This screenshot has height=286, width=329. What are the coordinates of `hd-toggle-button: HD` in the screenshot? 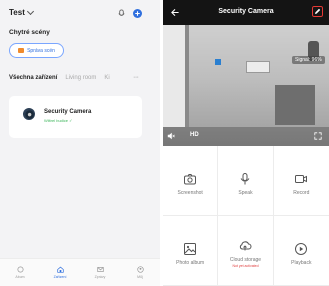 It's located at (194, 135).